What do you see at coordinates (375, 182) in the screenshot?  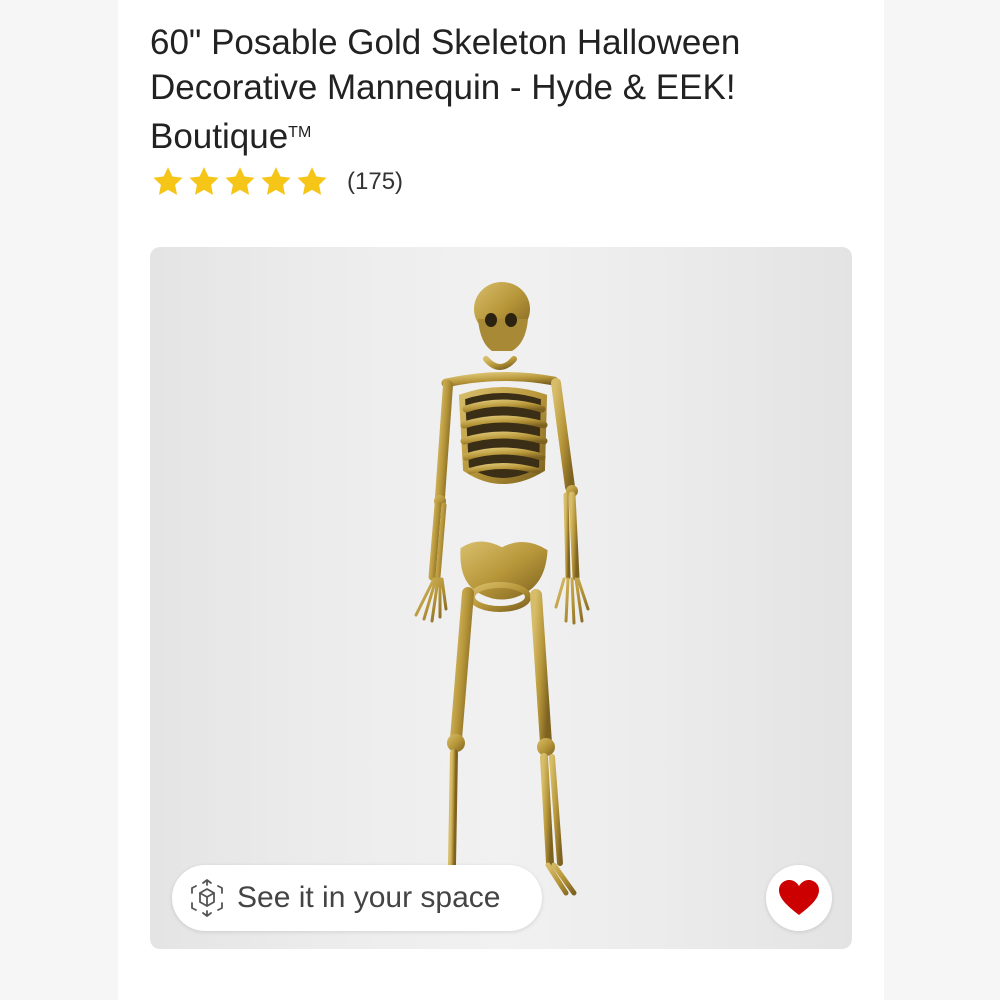 I see `review-count: (175)` at bounding box center [375, 182].